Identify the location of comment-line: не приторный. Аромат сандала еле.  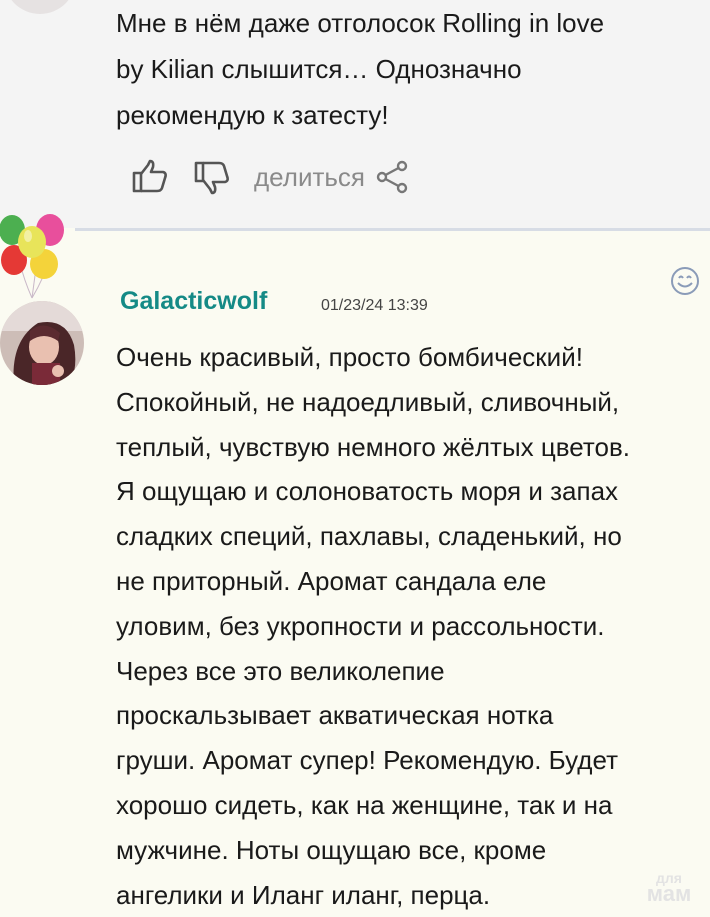
(331, 580).